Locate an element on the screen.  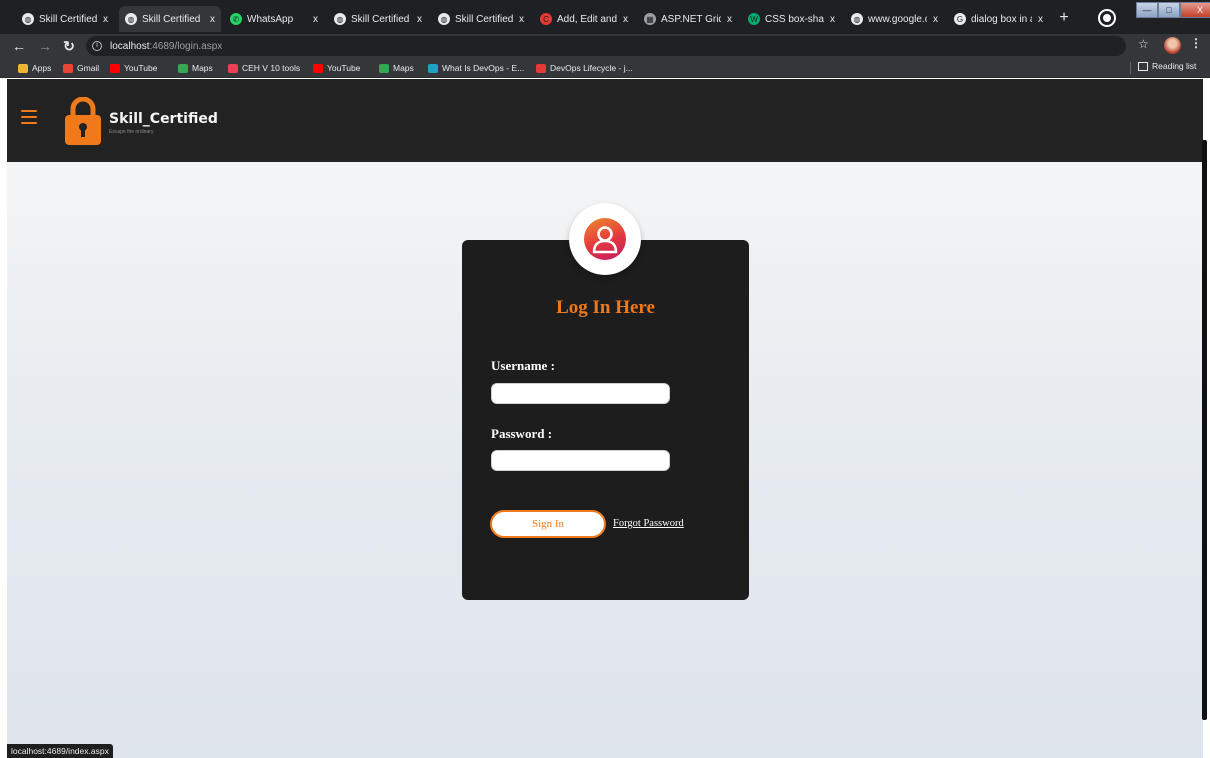
address-host: localhost is located at coordinates (130, 46).